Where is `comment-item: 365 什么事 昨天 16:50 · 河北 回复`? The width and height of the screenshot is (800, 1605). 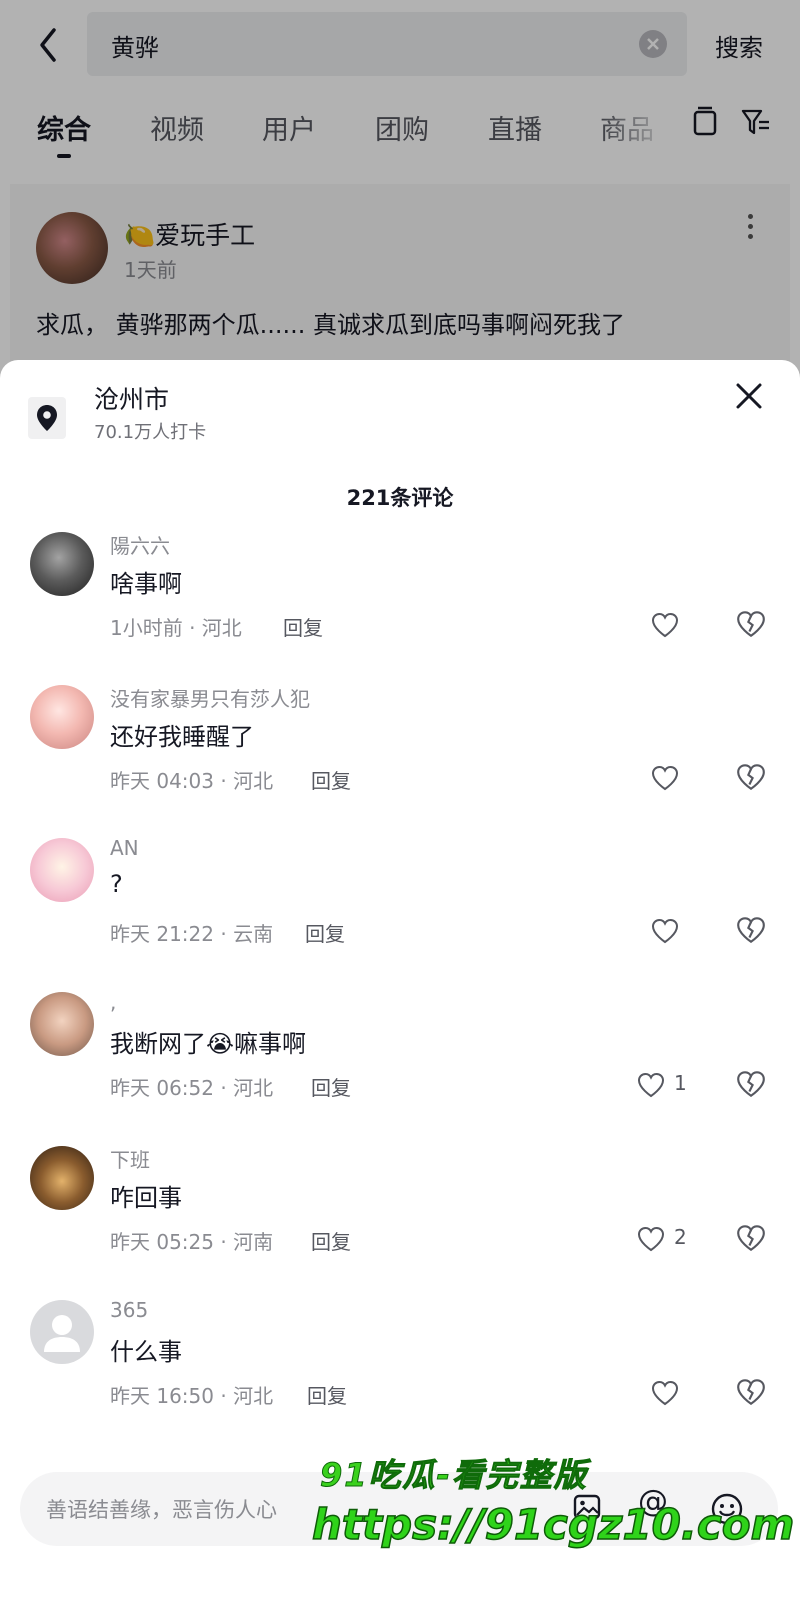
comment-item: 365 什么事 昨天 16:50 · 河北 回复 is located at coordinates (400, 1363).